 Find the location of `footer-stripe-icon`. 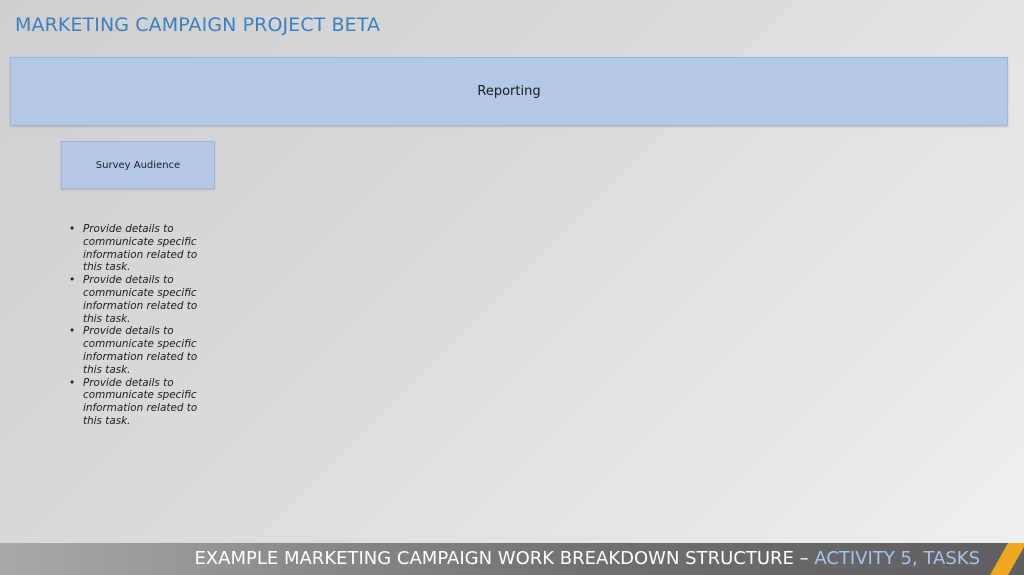

footer-stripe-icon is located at coordinates (1007, 559).